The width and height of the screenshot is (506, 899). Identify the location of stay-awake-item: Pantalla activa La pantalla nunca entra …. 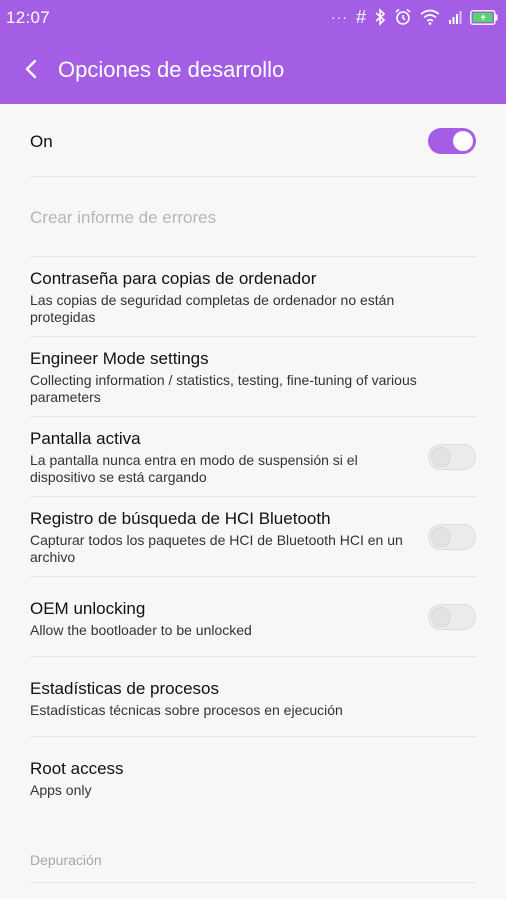
(253, 457).